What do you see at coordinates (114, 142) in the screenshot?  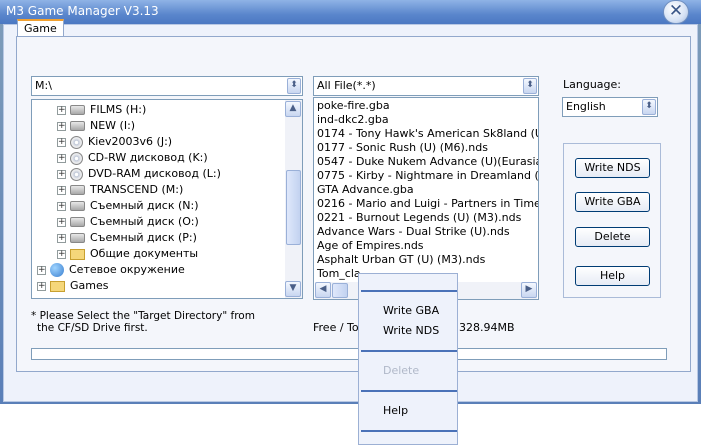 I see `tree-item: + Kiev2003v6 (J:)` at bounding box center [114, 142].